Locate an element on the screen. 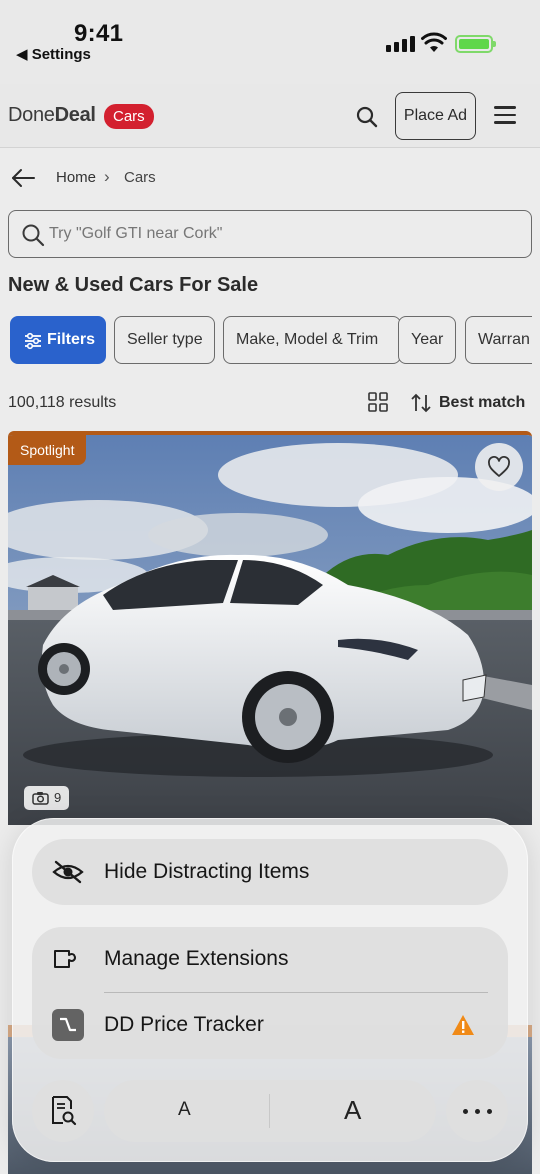  status-bar: 9:41 ◀ Settings is located at coordinates (270, 42).